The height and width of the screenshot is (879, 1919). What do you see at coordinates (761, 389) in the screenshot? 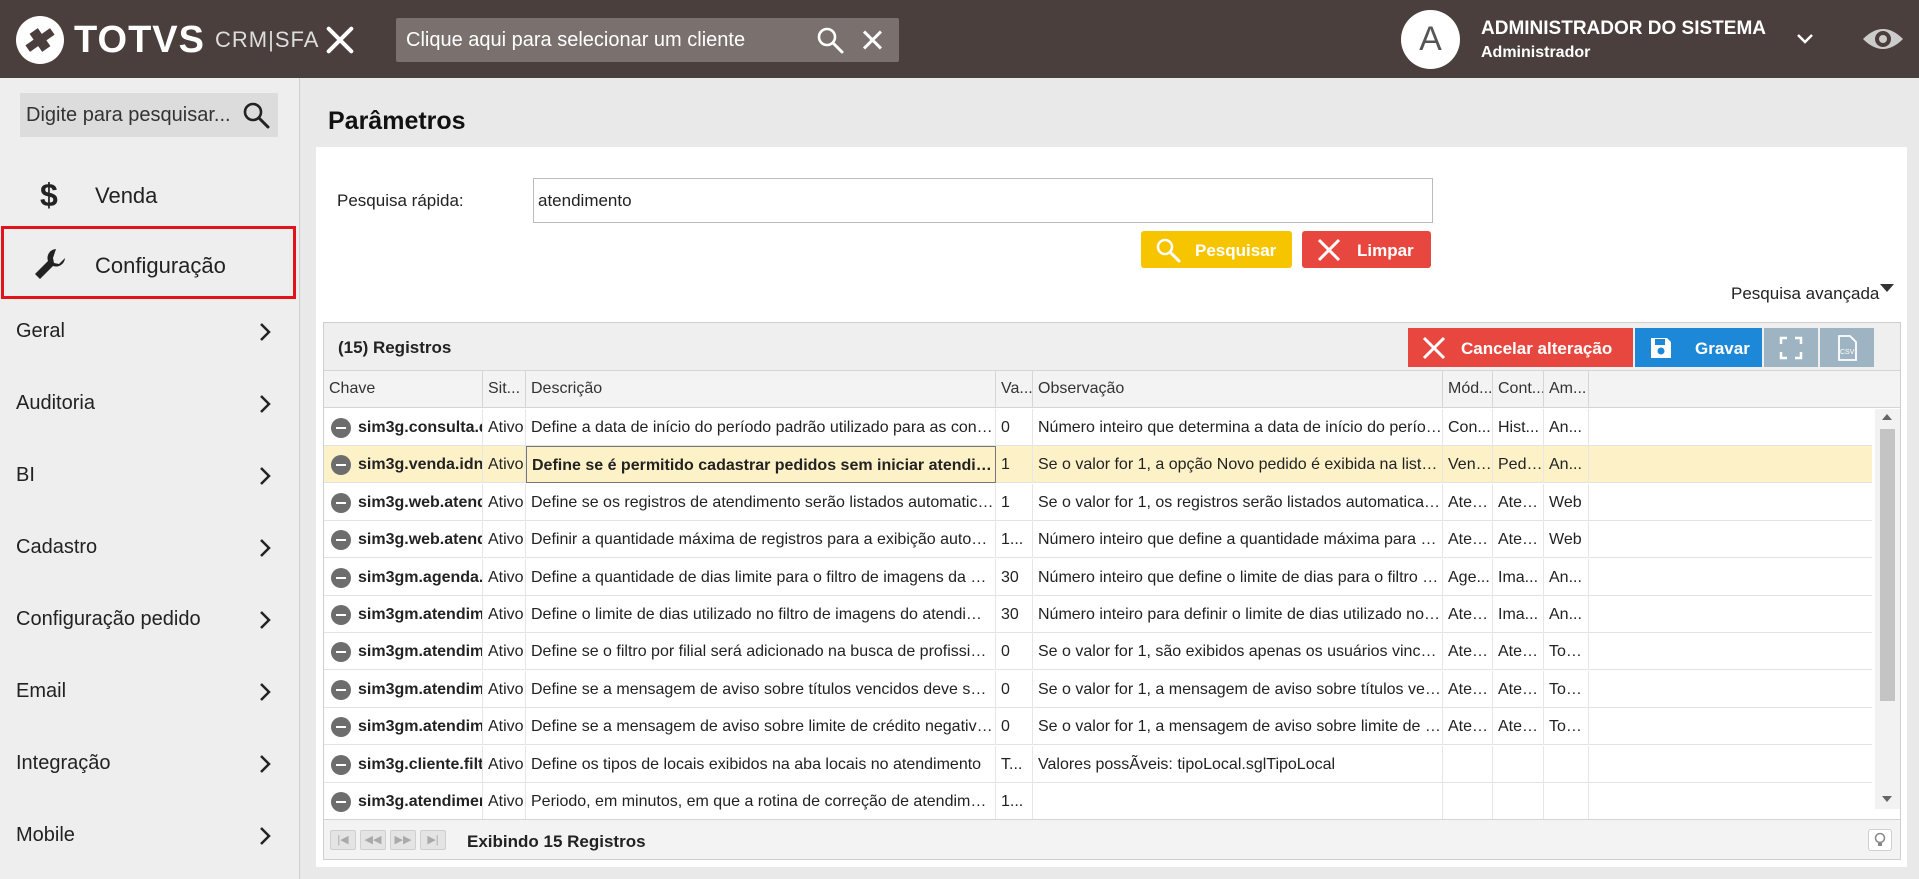
I see `column-header-descricao: Descrição` at bounding box center [761, 389].